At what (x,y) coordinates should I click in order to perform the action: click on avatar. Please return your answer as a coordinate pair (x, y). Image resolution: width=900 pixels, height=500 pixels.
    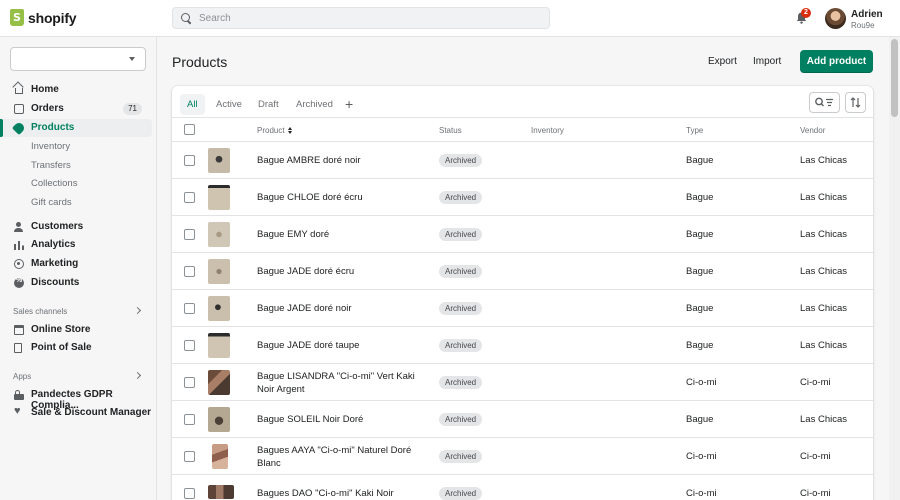
    Looking at the image, I should click on (835, 18).